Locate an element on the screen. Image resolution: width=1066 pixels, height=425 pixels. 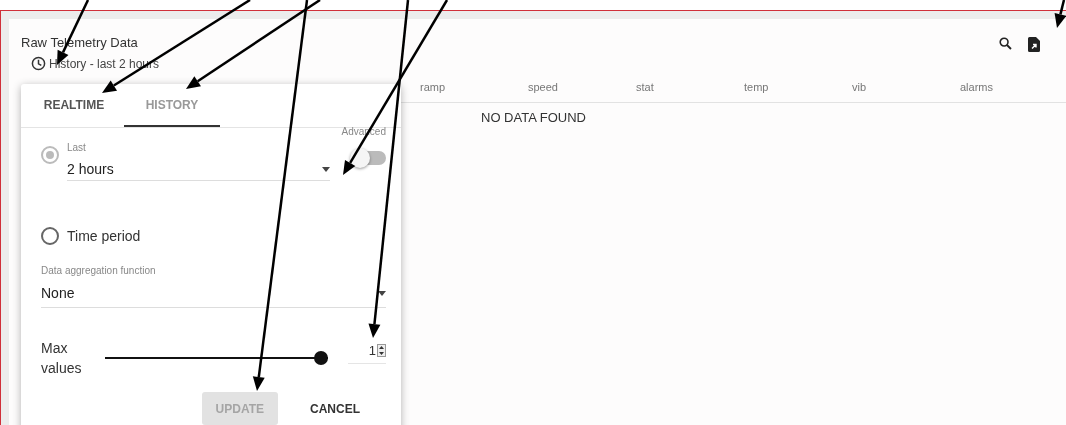
aggregation-select: None is located at coordinates (213, 293).